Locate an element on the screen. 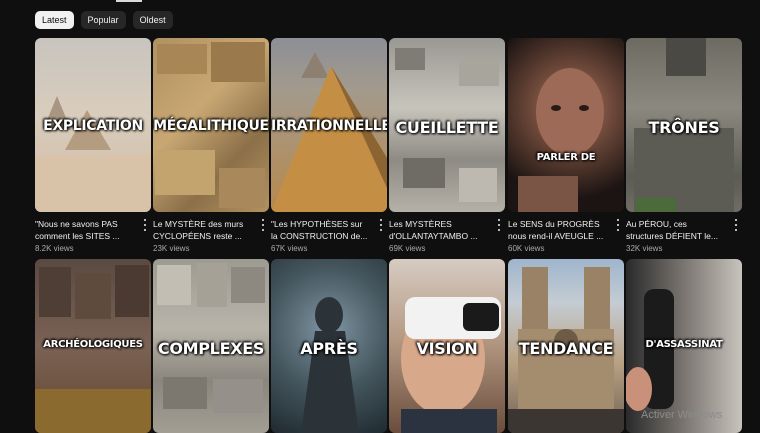 Image resolution: width=760 pixels, height=433 pixels. video-card: VISION is located at coordinates (447, 346).